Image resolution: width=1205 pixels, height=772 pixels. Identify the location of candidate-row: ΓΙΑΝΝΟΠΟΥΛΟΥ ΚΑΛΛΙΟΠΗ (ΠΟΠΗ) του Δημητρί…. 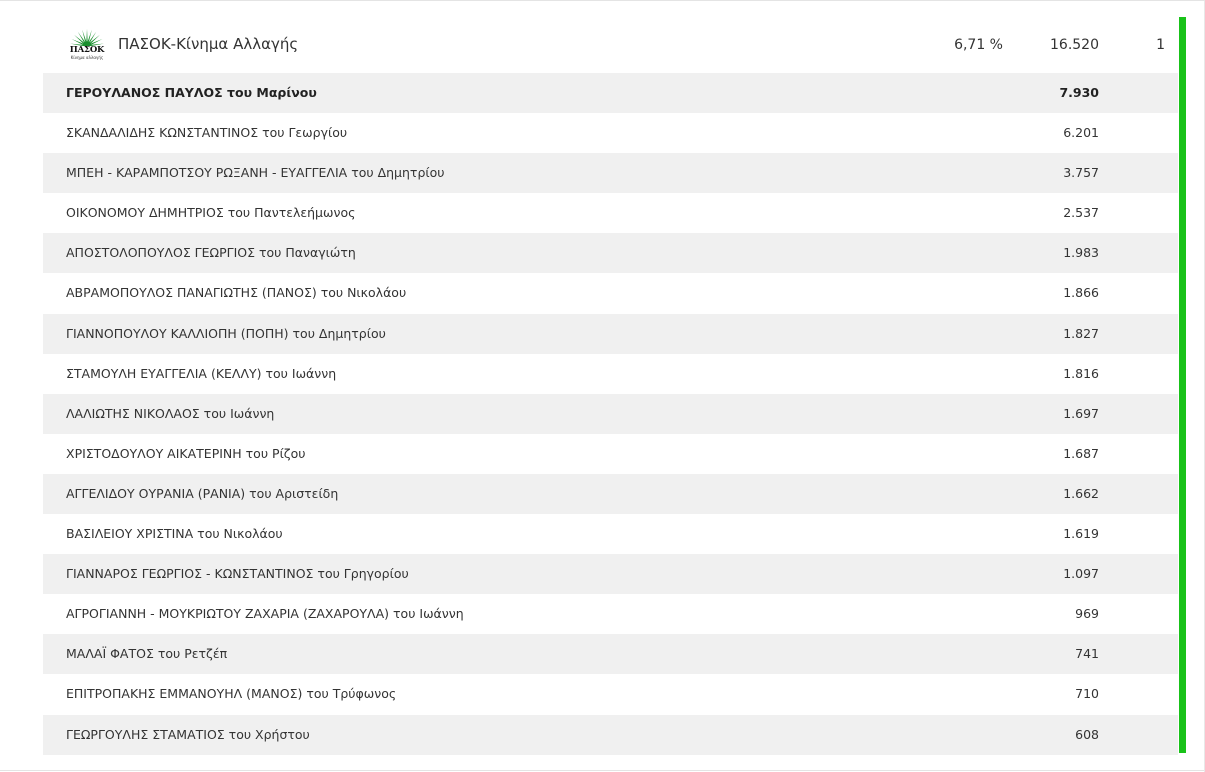
(610, 333).